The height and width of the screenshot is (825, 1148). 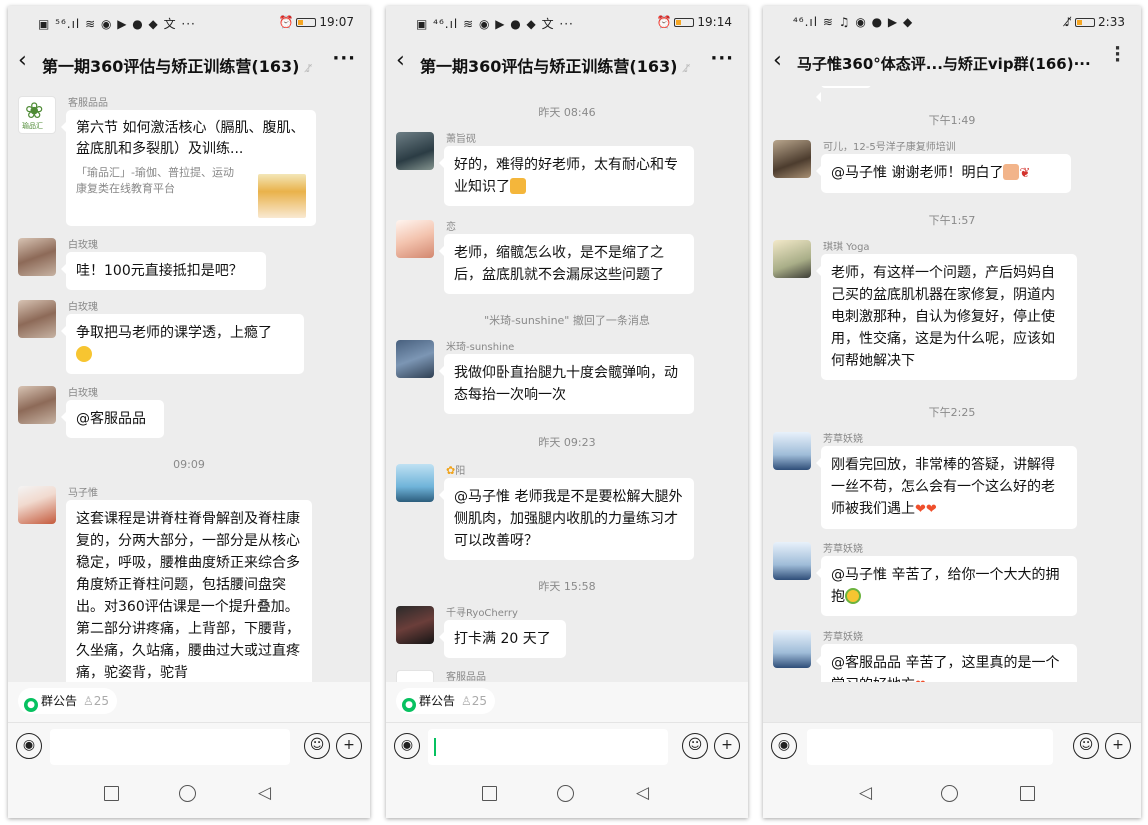 What do you see at coordinates (946, 586) in the screenshot?
I see `message-bubble: @马子惟 辛苦了，给你一个大大的拥抱` at bounding box center [946, 586].